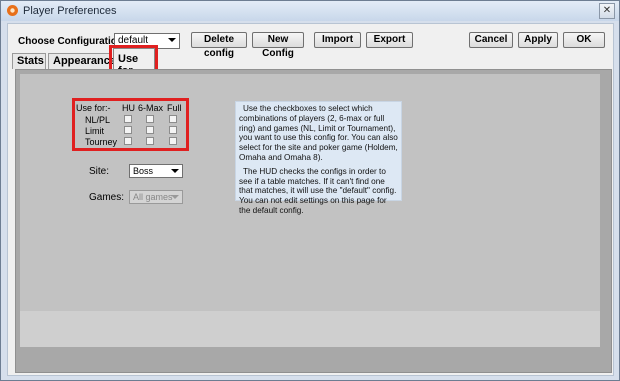  I want to click on new-config-button: New Config, so click(278, 45).